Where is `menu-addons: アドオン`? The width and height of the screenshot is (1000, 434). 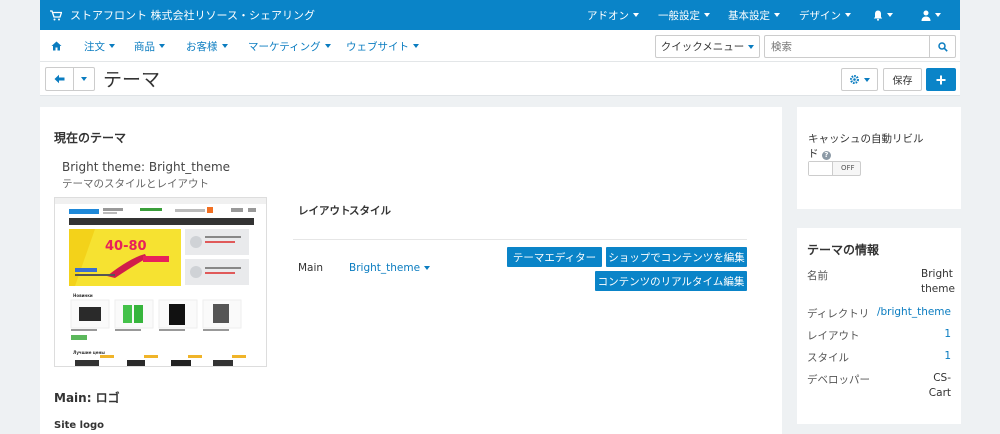
menu-addons: アドオン is located at coordinates (613, 15).